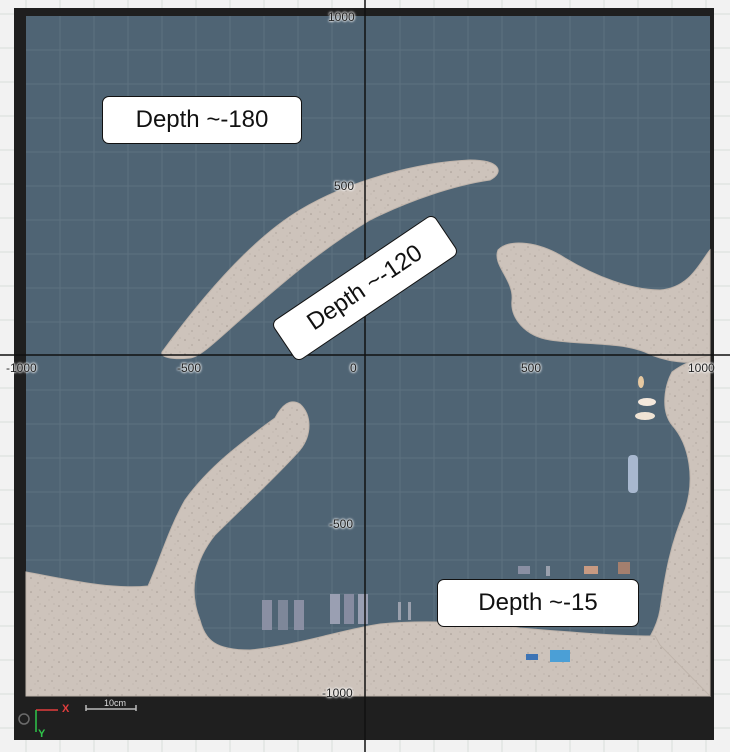 The width and height of the screenshot is (730, 752). Describe the element at coordinates (538, 603) in the screenshot. I see `depth-callout-shallow: Depth ~-15` at that location.